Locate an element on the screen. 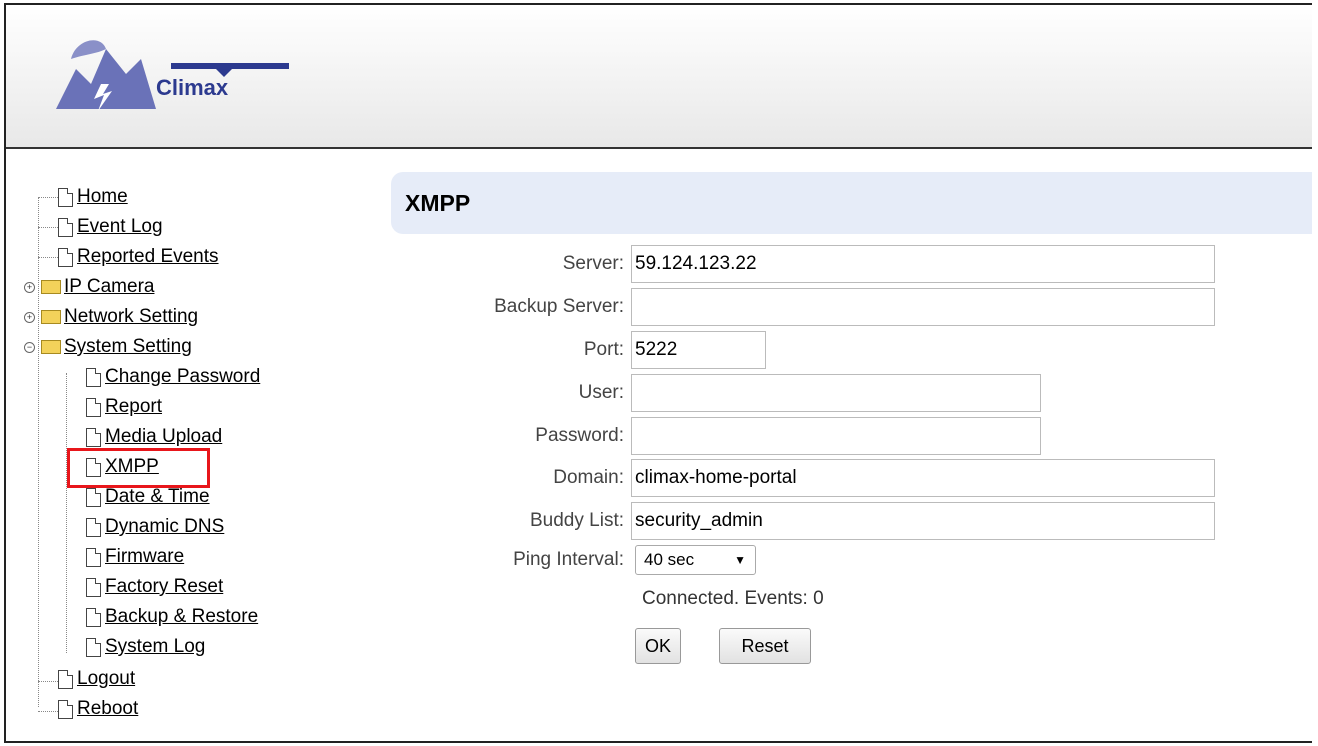 This screenshot has height=746, width=1318. sidebar-item-system-log: System Log is located at coordinates (145, 647).